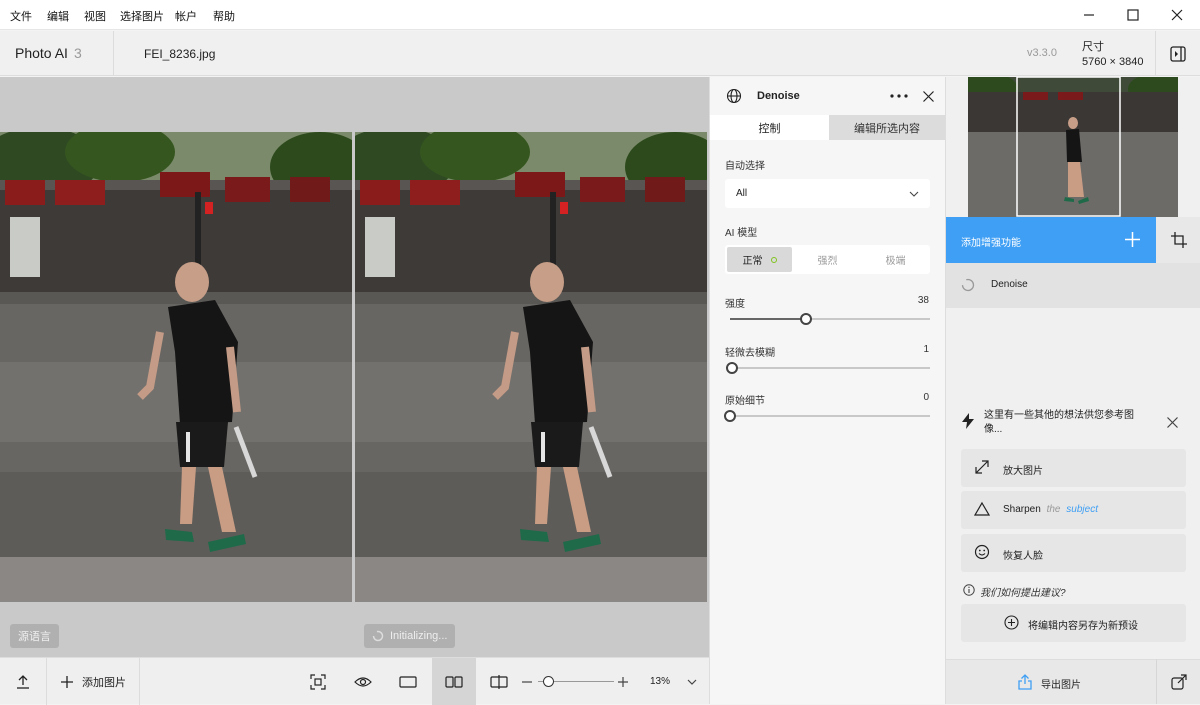  I want to click on bottom-toolbar: 添加图片 13%, so click(354, 681).